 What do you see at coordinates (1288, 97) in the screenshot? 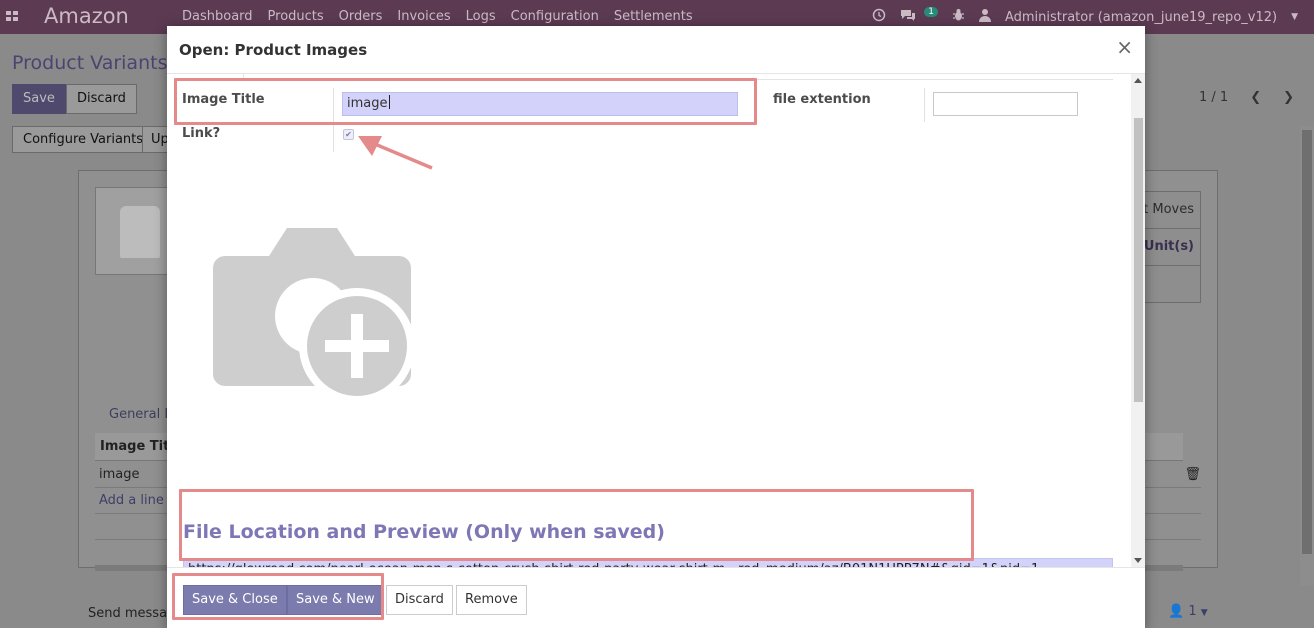
I see `chevron-right-icon: ❯` at bounding box center [1288, 97].